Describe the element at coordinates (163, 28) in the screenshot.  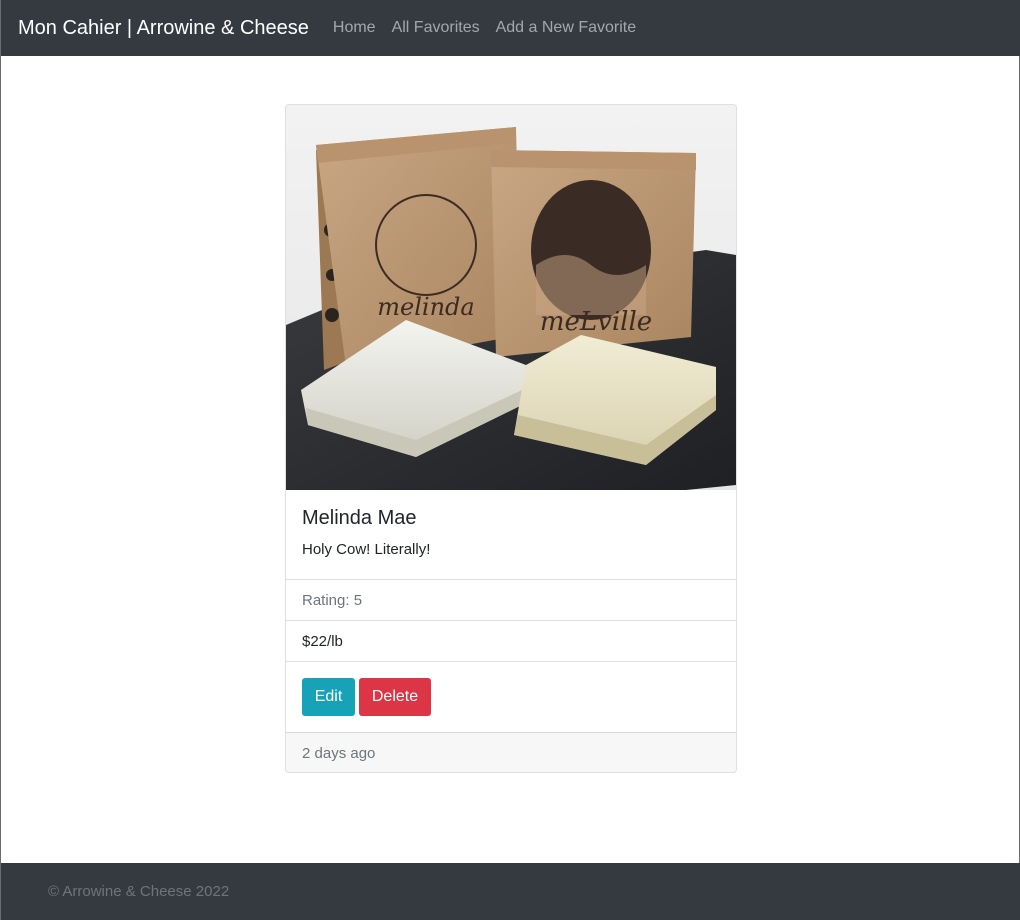
I see `brand-link: Mon Cahier | Arrowine & Cheese` at that location.